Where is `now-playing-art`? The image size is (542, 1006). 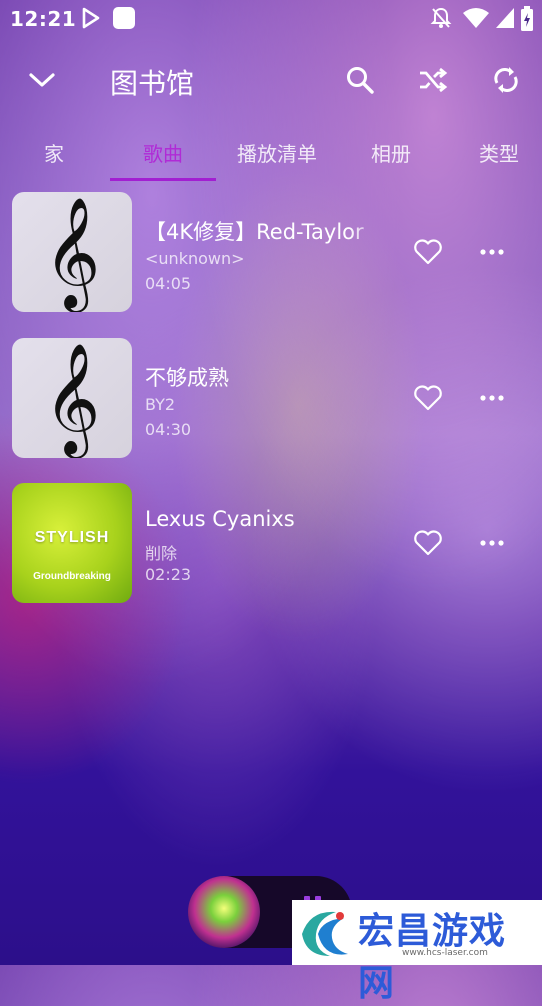
now-playing-art is located at coordinates (224, 912).